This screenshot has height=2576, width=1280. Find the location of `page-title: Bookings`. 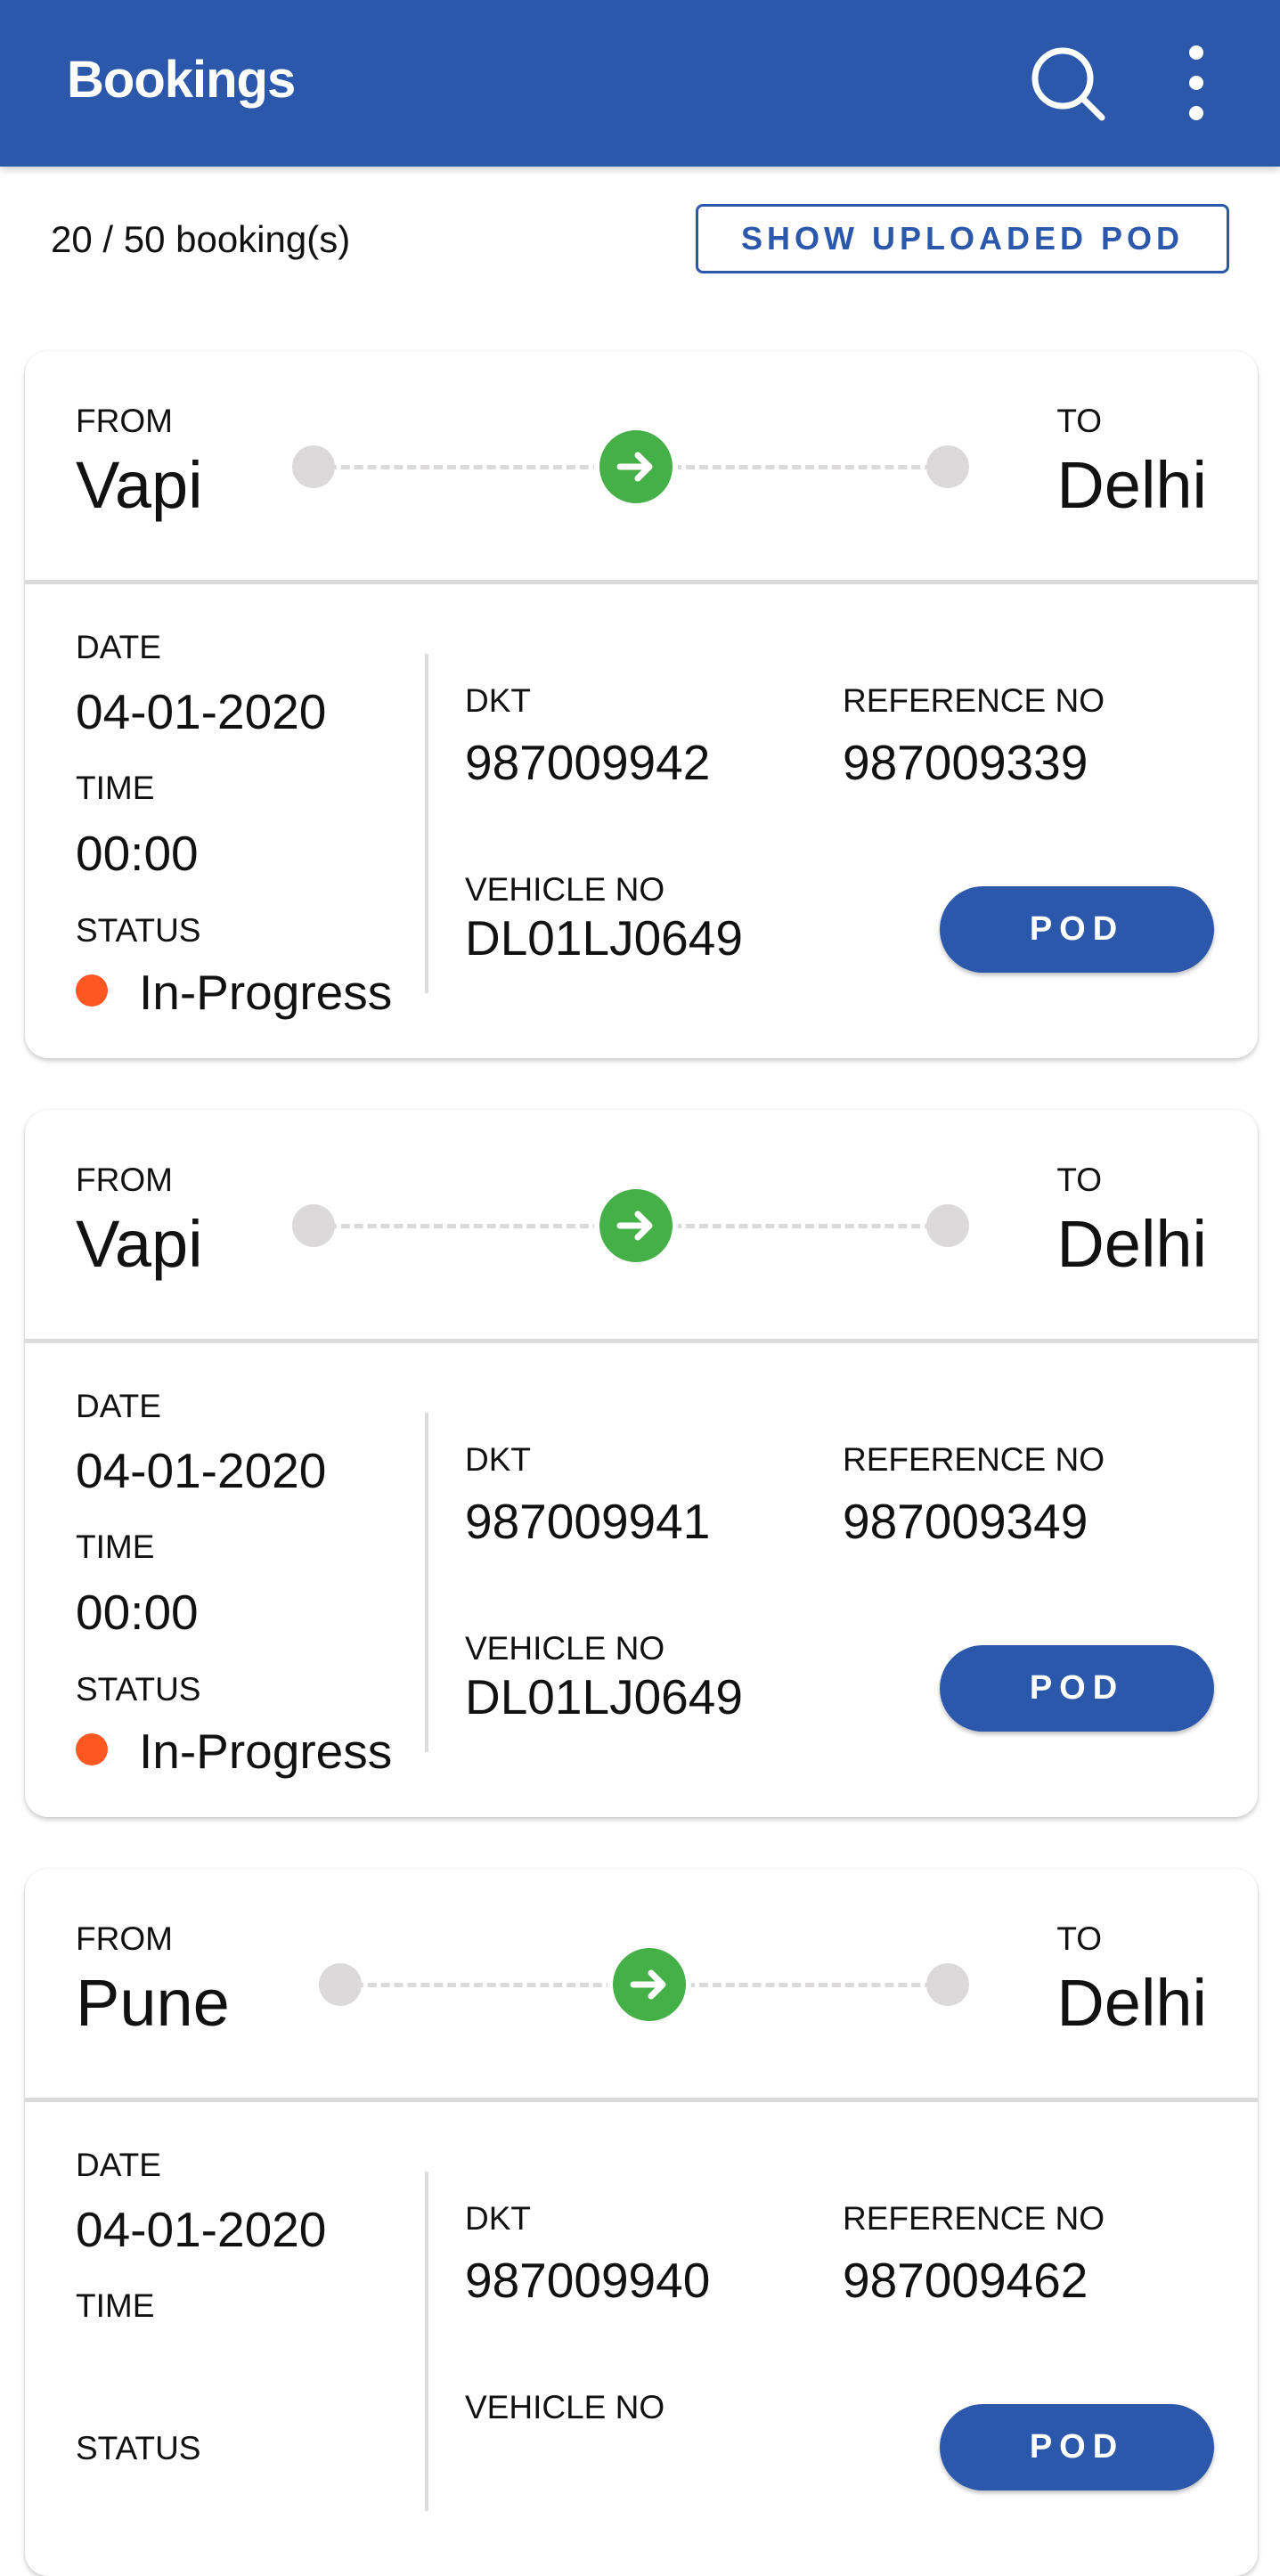

page-title: Bookings is located at coordinates (181, 80).